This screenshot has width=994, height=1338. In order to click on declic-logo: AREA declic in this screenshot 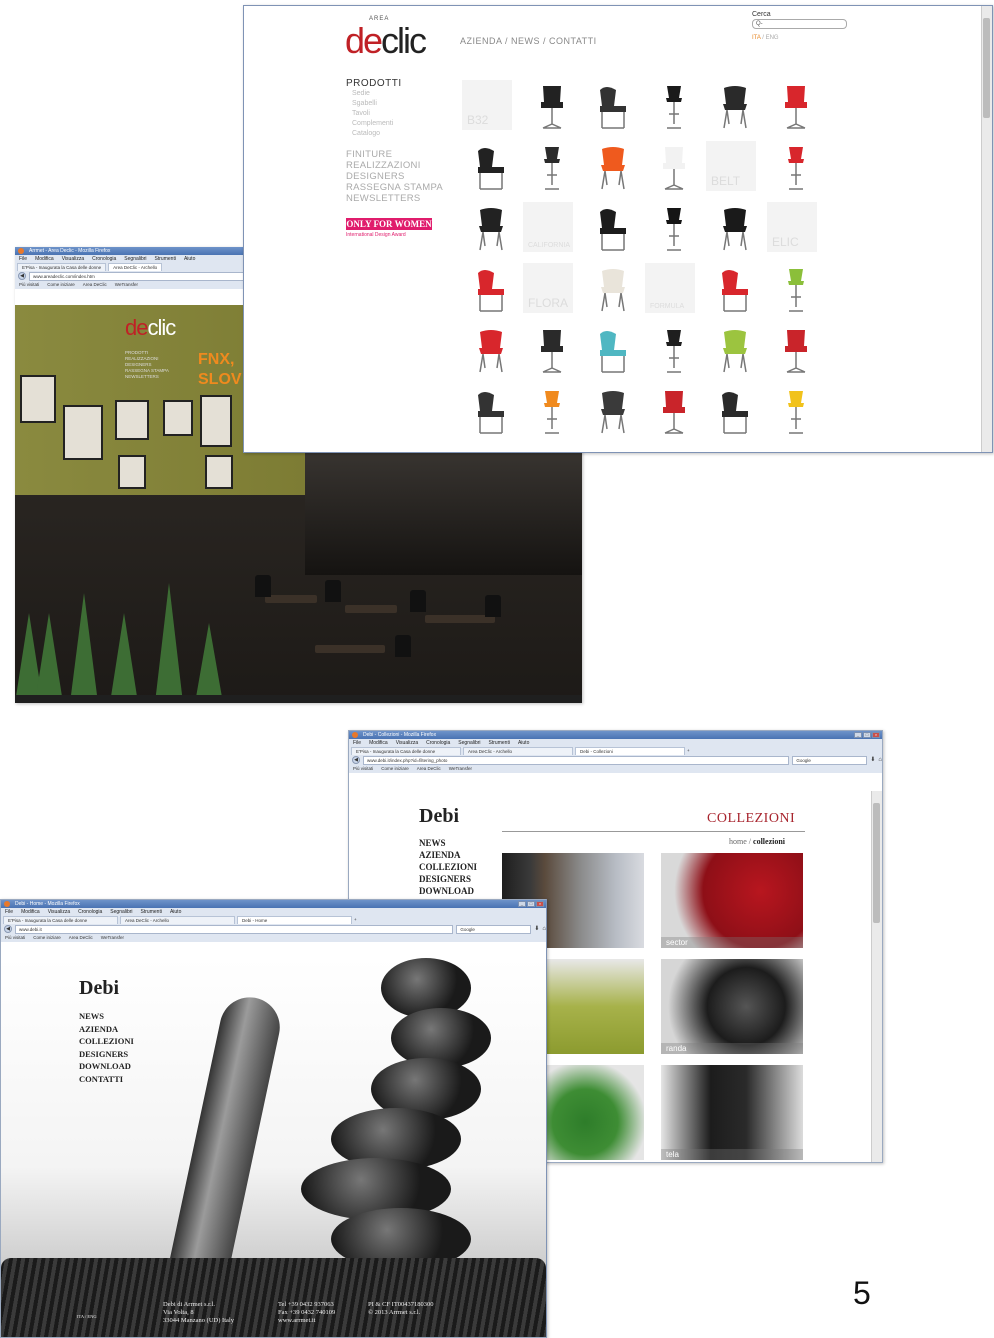, I will do `click(386, 39)`.